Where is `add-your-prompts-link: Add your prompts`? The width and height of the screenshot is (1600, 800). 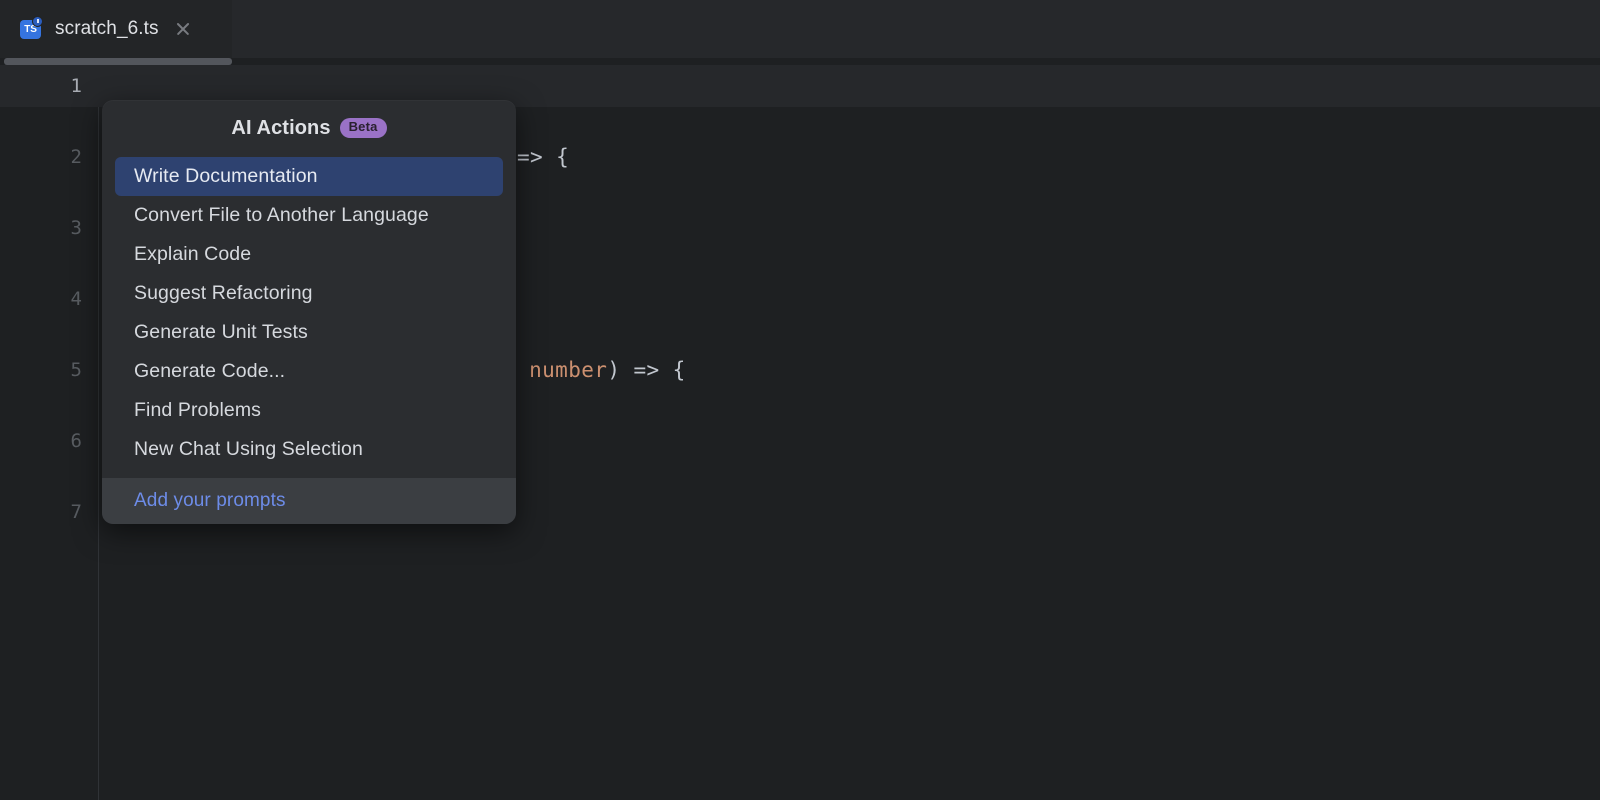 add-your-prompts-link: Add your prompts is located at coordinates (210, 501).